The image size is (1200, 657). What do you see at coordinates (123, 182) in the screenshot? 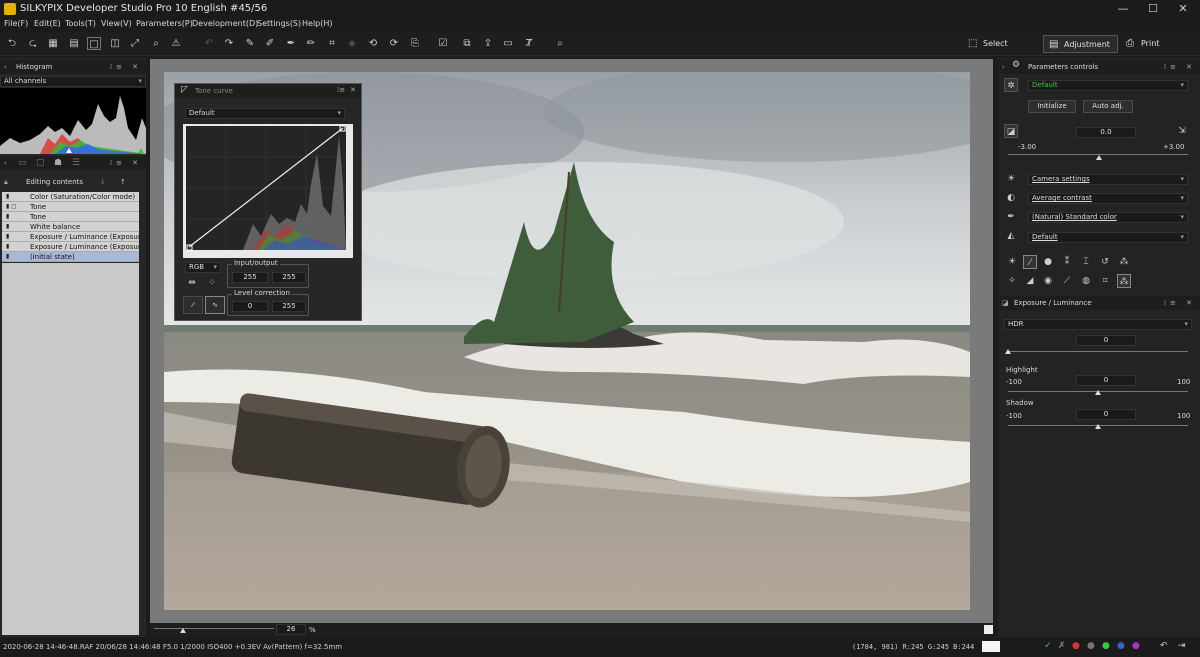
I see `arrow-up-icon: ↑` at bounding box center [123, 182].